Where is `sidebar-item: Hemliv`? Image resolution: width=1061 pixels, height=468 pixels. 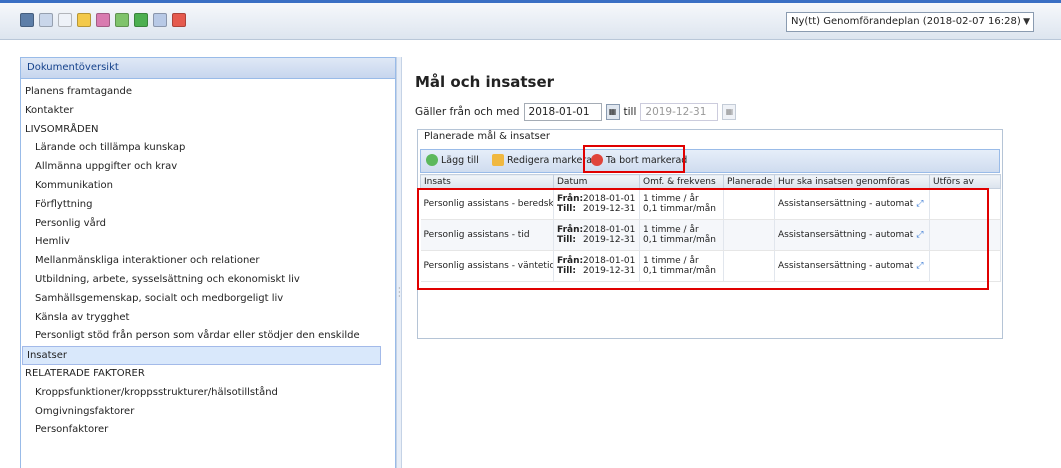 sidebar-item: Hemliv is located at coordinates (208, 242).